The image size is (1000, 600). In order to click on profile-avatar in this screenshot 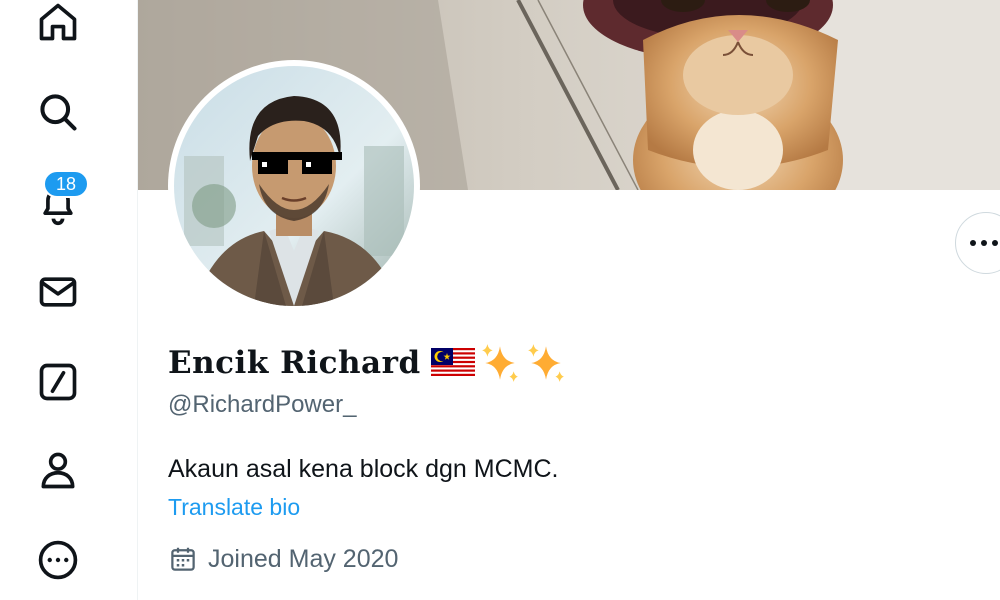, I will do `click(294, 186)`.